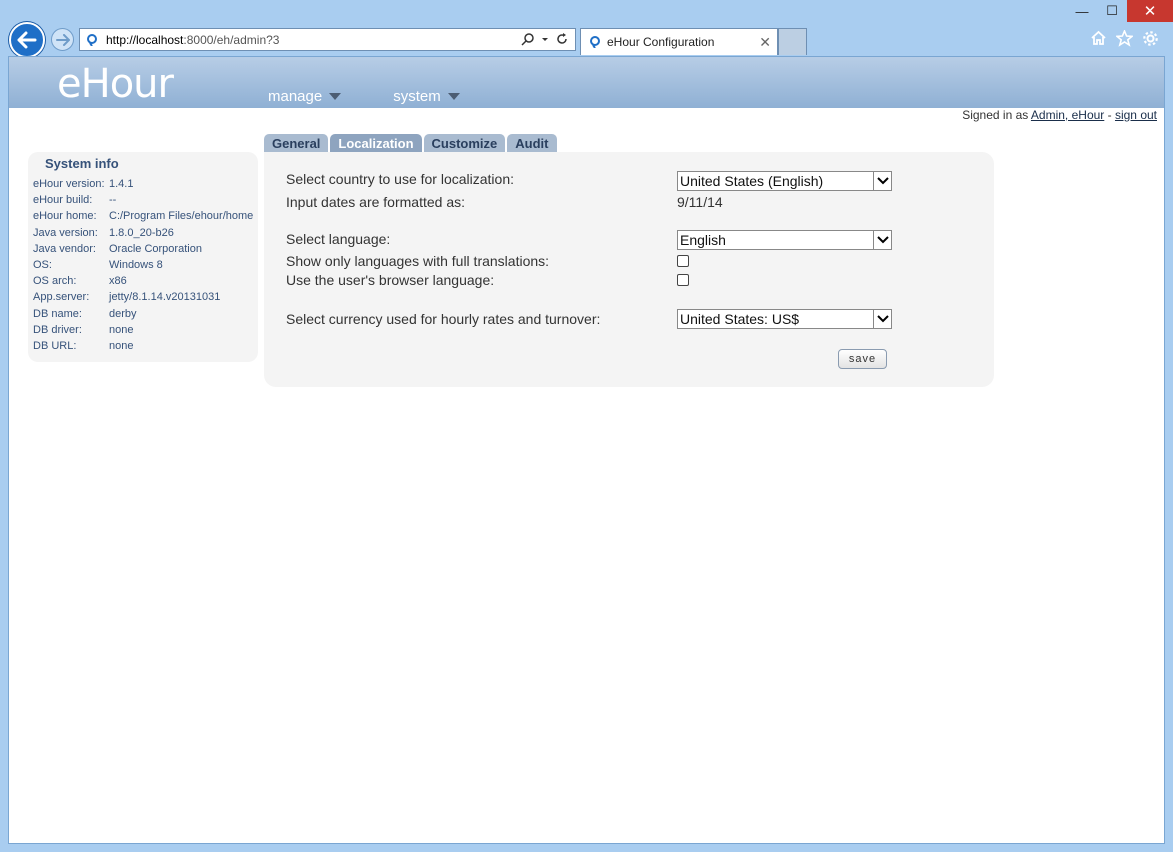 This screenshot has width=1173, height=852. What do you see at coordinates (1150, 38) in the screenshot?
I see `gear-icon` at bounding box center [1150, 38].